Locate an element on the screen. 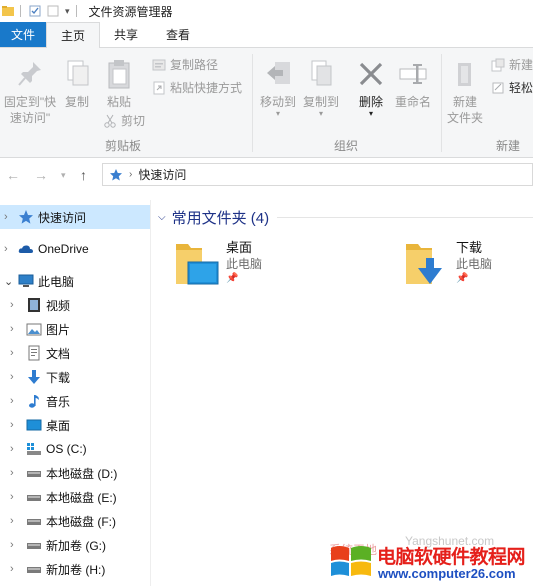 The height and width of the screenshot is (586, 533). sidebar-item-music: › 音乐 is located at coordinates (75, 401).